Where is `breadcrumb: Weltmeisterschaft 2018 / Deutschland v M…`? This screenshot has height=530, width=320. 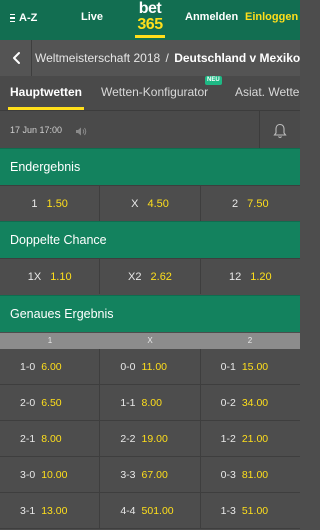
breadcrumb: Weltmeisterschaft 2018 / Deutschland v M… is located at coordinates (150, 58).